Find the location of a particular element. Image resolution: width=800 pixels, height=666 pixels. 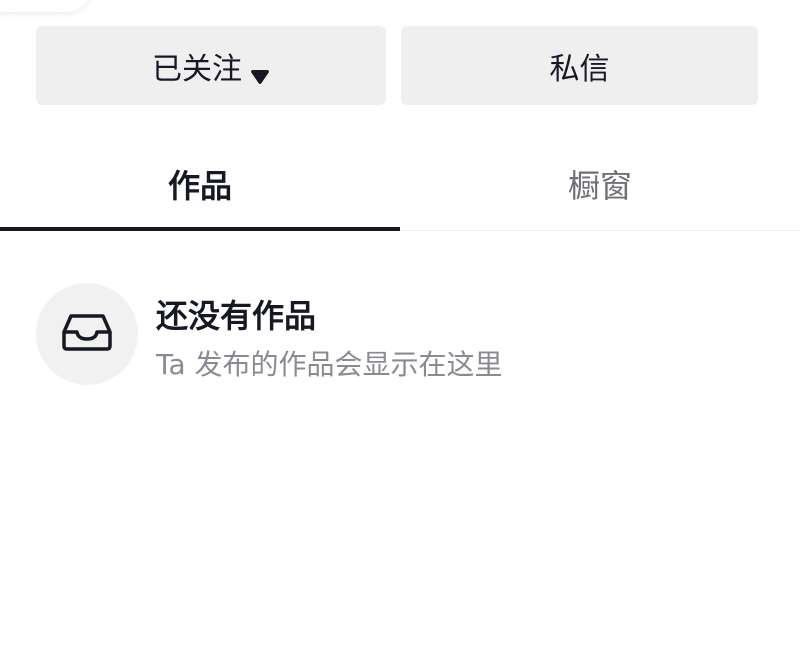

tab-showcase: 橱窗 is located at coordinates (600, 184).